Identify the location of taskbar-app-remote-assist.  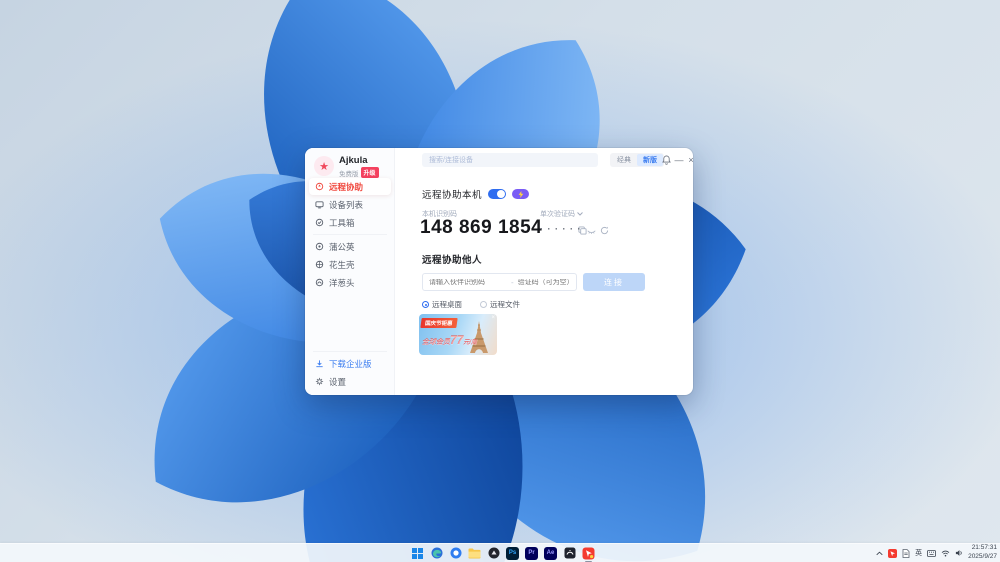
(588, 554).